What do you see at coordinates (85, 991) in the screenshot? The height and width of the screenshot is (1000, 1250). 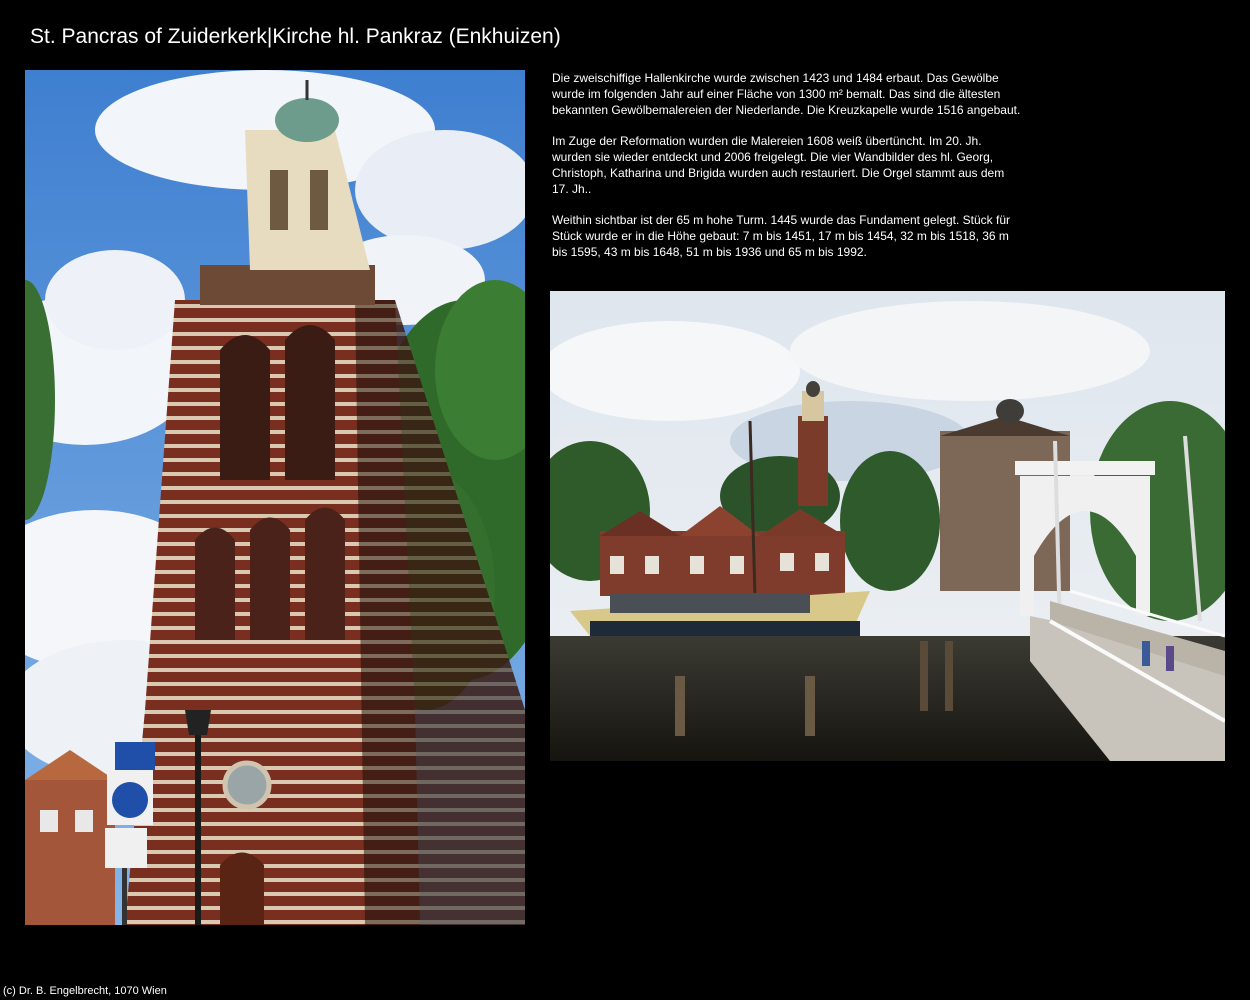 I see `copyright-footer: (c) Dr. B. Engelbrecht, 1070 Wien` at bounding box center [85, 991].